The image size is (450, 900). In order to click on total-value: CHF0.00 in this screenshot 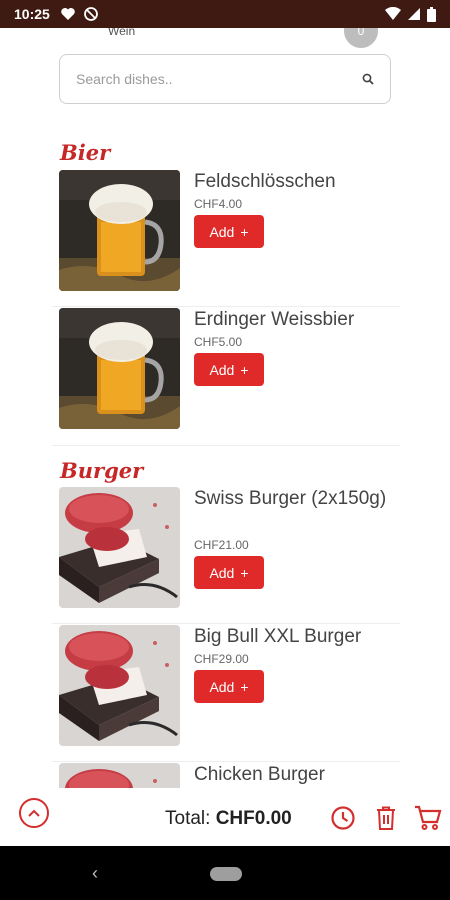, I will do `click(253, 818)`.